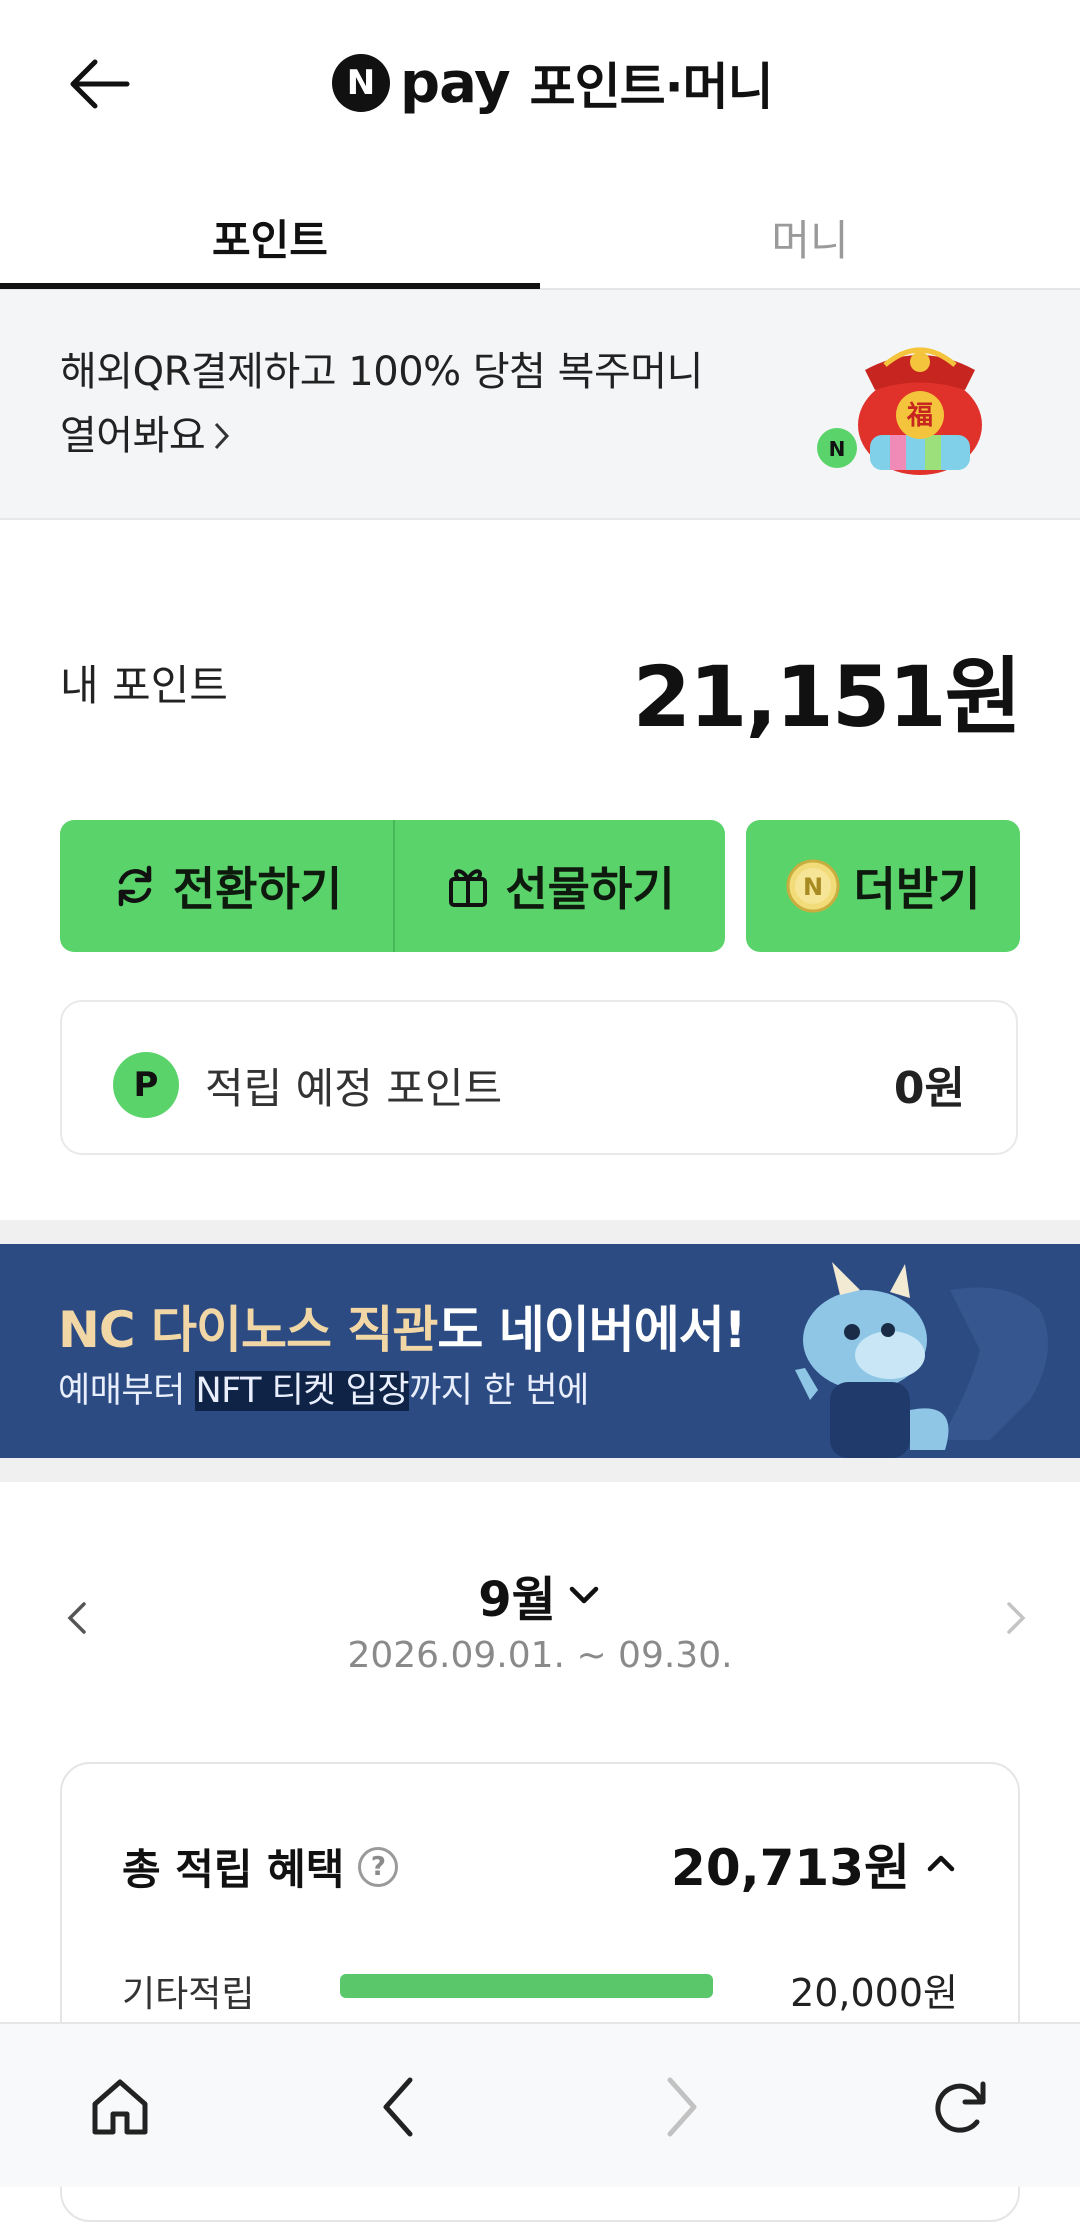 Image resolution: width=1080 pixels, height=2222 pixels. I want to click on gift-icon, so click(468, 888).